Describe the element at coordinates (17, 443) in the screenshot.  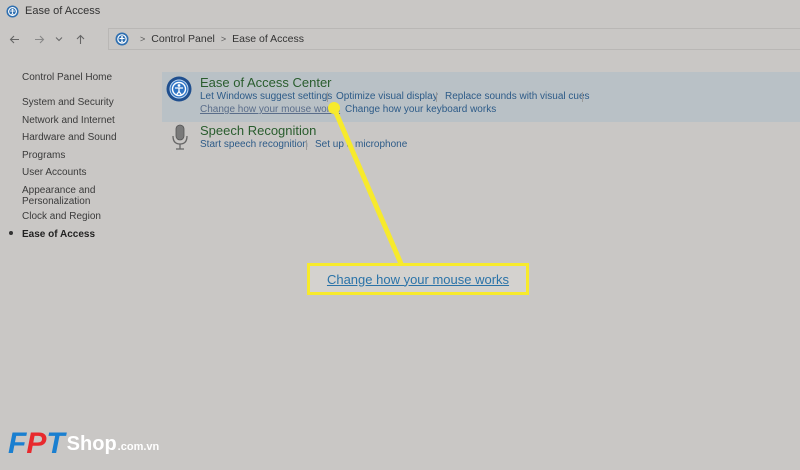
I see `logo-letter-f: F` at that location.